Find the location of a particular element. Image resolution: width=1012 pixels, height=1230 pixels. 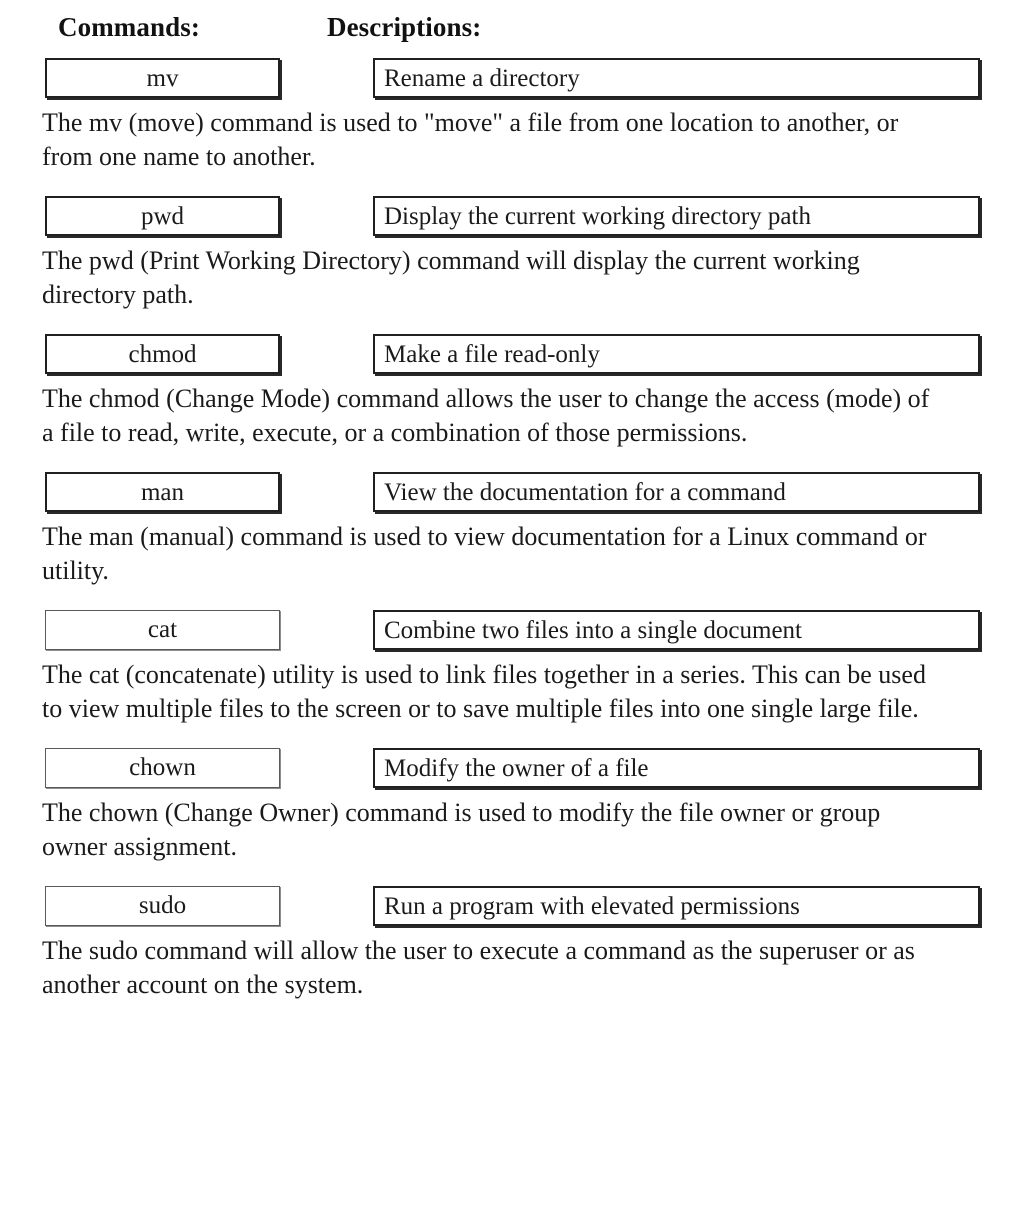

entry-box-row: man View the documentation for a command is located at coordinates (506, 492).